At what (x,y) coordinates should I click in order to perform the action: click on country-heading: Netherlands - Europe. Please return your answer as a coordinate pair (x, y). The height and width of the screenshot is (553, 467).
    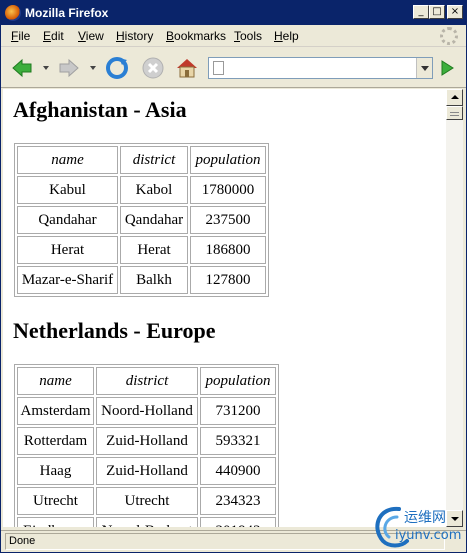
    Looking at the image, I should click on (114, 330).